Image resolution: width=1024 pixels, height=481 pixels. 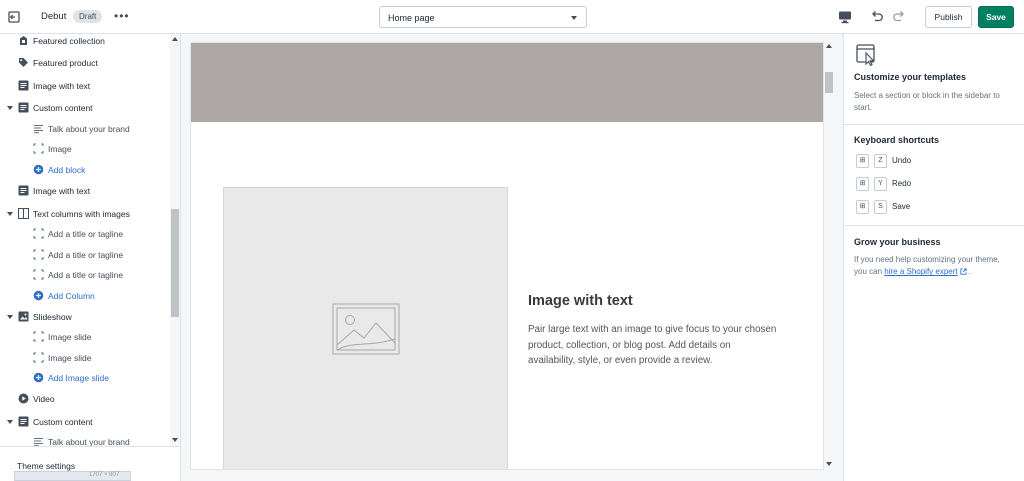 What do you see at coordinates (65, 63) in the screenshot?
I see `sidebar-item-label: Featured product` at bounding box center [65, 63].